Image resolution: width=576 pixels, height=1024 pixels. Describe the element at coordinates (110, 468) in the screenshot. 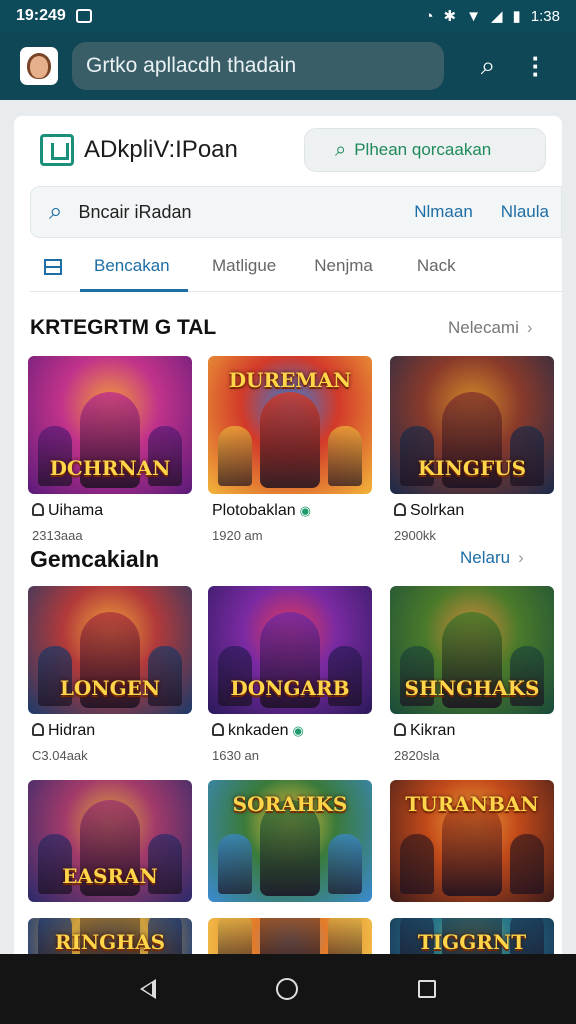

I see `game-logo-text: DCHRNAN` at that location.